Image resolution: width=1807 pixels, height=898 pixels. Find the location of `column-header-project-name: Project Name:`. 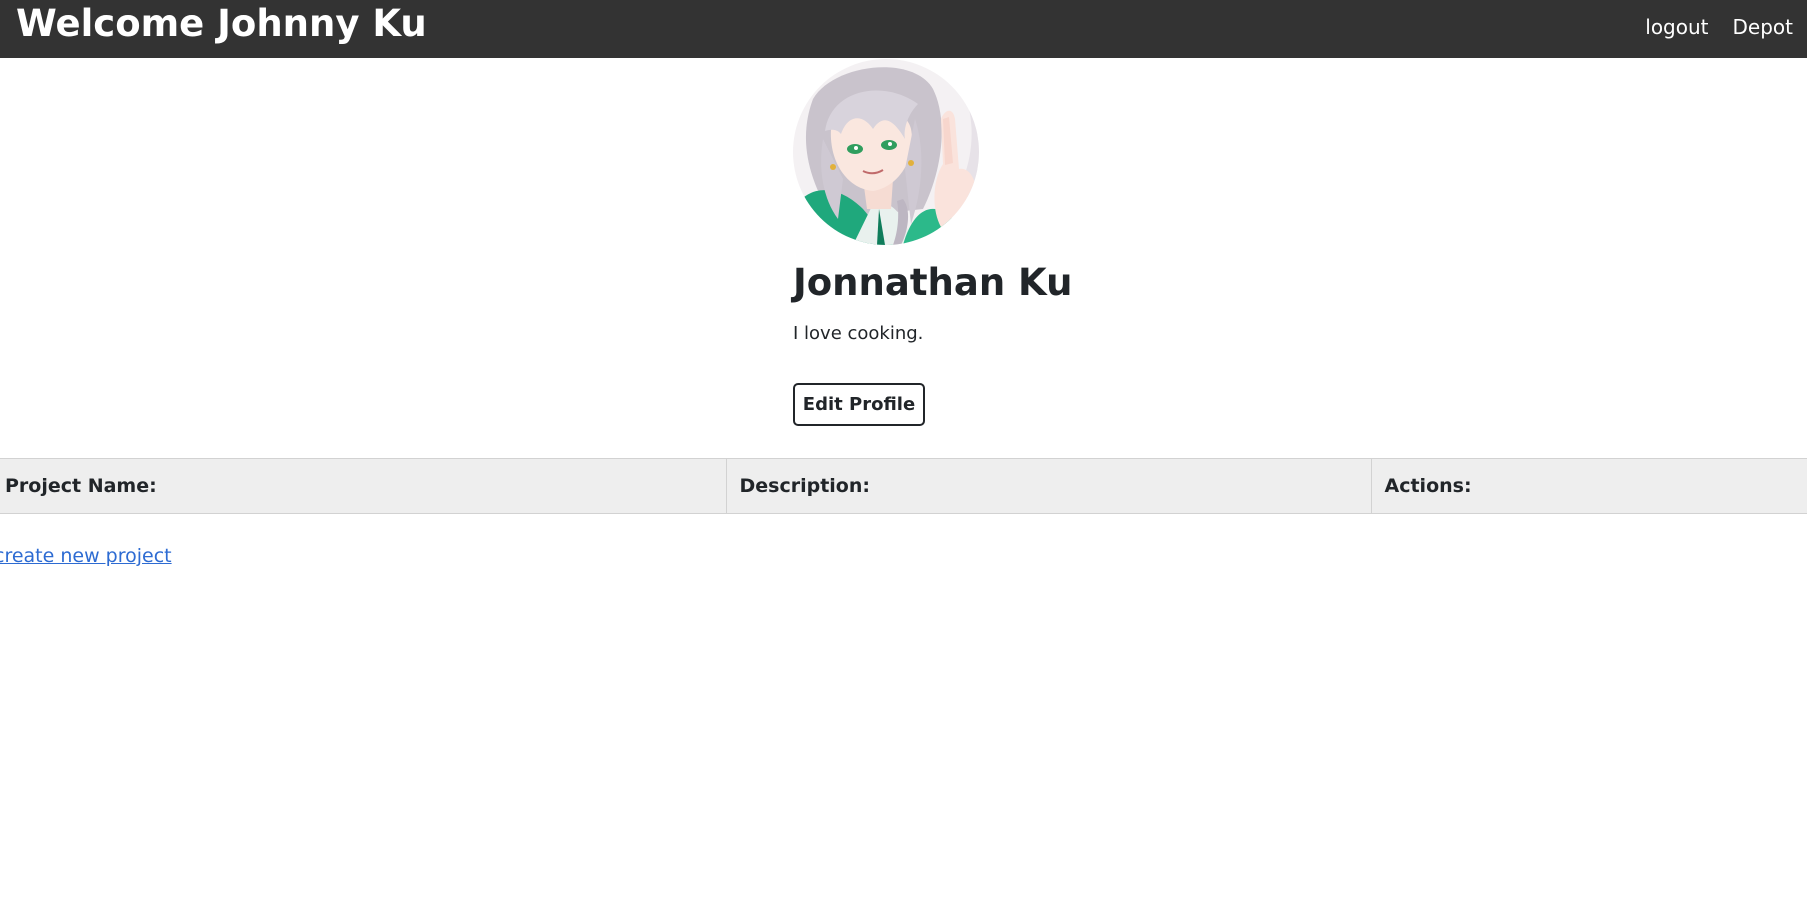

column-header-project-name: Project Name: is located at coordinates (363, 486).